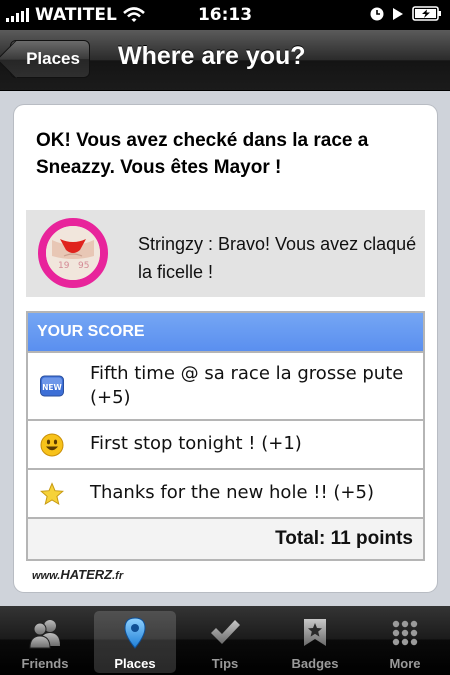 The image size is (450, 675). I want to click on tab-label: Places, so click(135, 663).